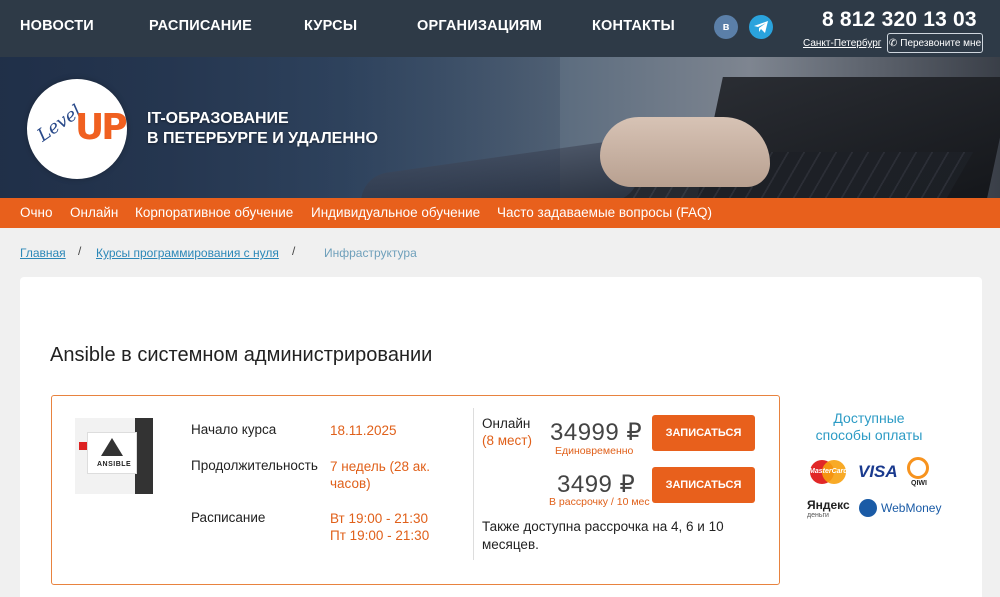 Image resolution: width=1000 pixels, height=597 pixels. I want to click on price-full: 34999 ₽, so click(596, 432).